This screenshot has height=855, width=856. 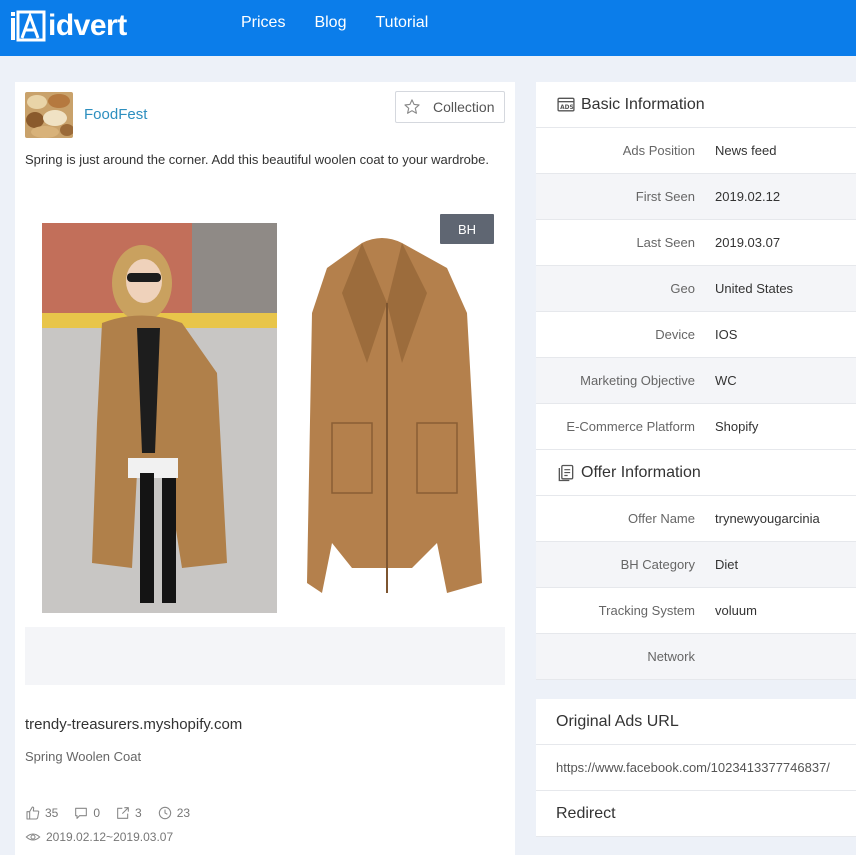 I want to click on top-header: idvert Prices Blog Tutorial, so click(x=428, y=28).